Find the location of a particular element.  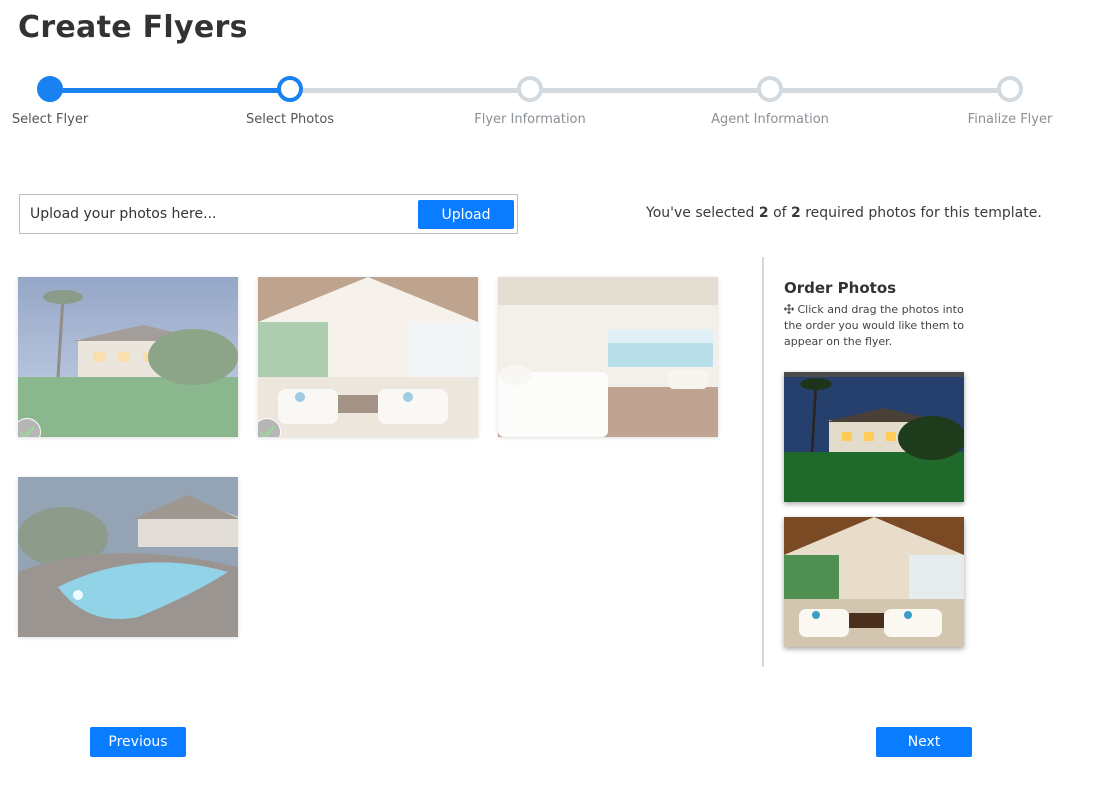

step-label: Agent Information is located at coordinates (770, 119).